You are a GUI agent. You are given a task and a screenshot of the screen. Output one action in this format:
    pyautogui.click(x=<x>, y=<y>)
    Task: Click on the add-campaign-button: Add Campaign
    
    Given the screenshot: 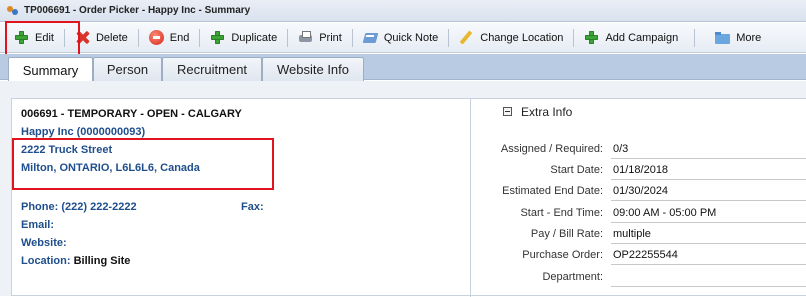 What is the action you would take?
    pyautogui.click(x=631, y=38)
    